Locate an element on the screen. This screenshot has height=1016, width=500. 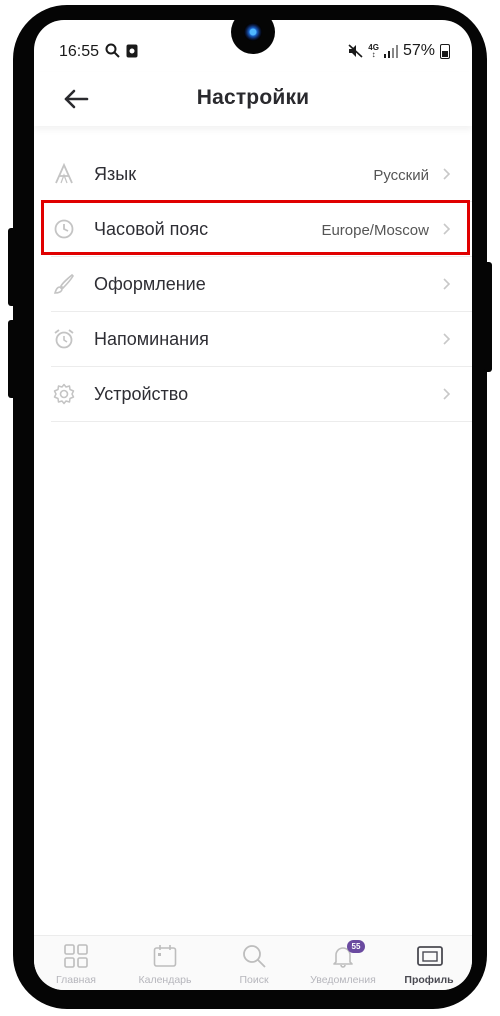
calendar-icon is located at coordinates (165, 956).